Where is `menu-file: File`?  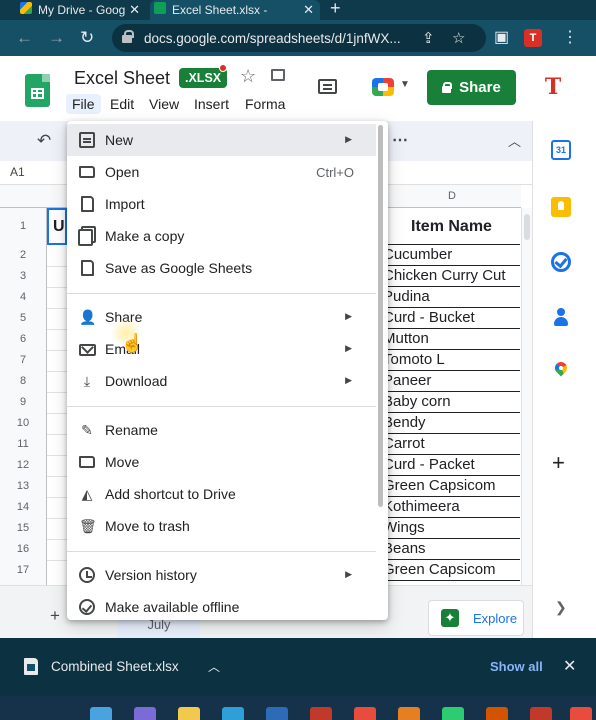 menu-file: File is located at coordinates (83, 104).